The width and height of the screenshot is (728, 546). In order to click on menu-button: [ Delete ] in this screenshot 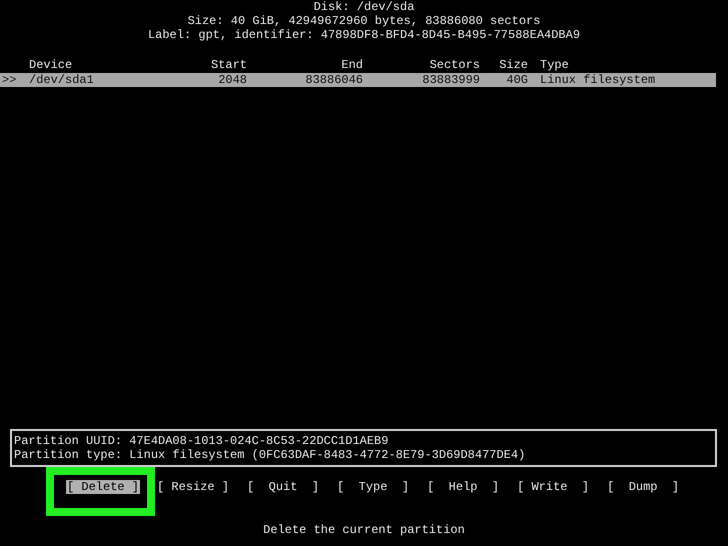, I will do `click(103, 487)`.